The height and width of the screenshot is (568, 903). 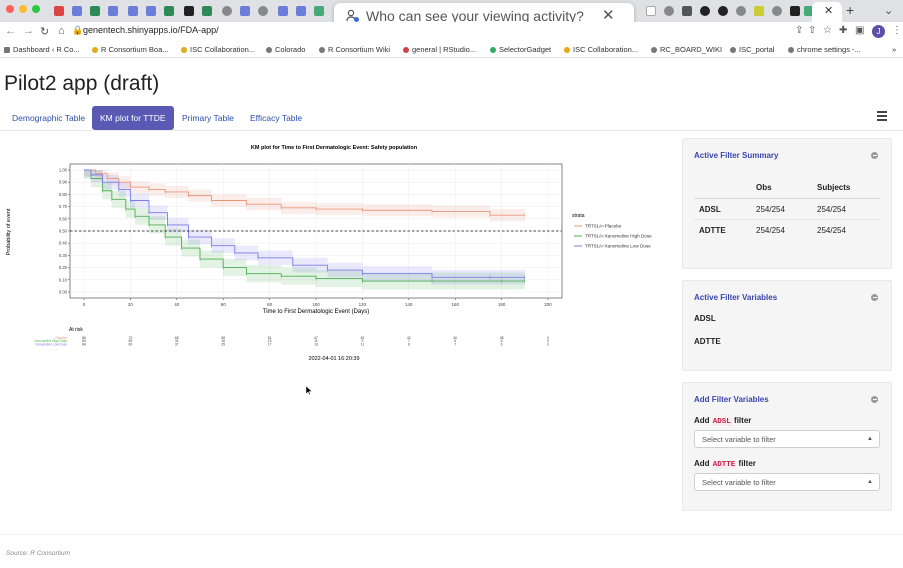 I want to click on y-tick-label: 0.80, so click(x=63, y=194).